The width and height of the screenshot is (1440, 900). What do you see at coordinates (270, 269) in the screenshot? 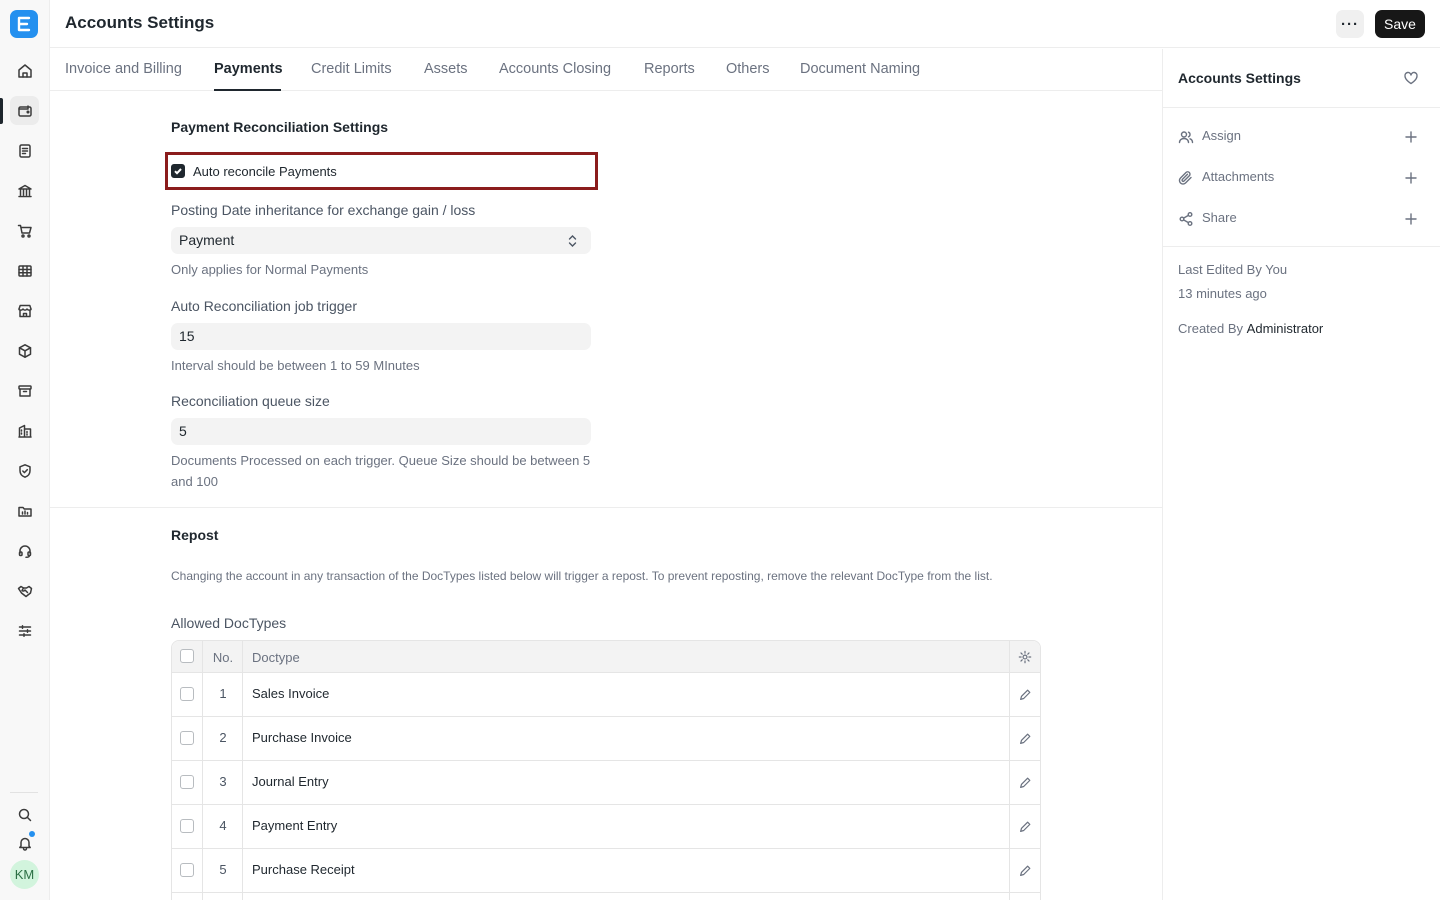
I see `posting-date-help: Only applies for Normal Payments` at bounding box center [270, 269].